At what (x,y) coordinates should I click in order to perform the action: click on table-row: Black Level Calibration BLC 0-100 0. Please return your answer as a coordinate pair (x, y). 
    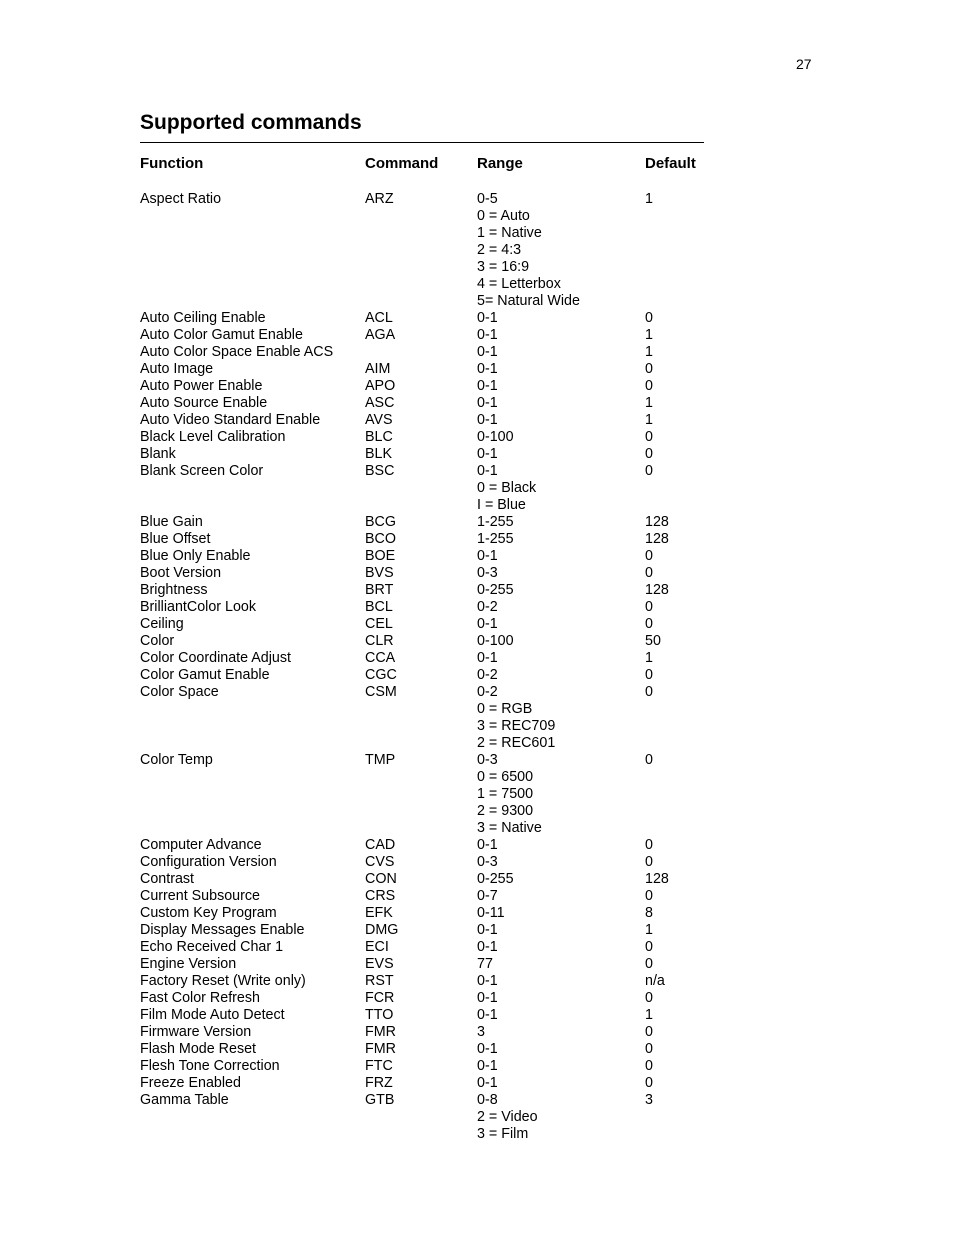
    Looking at the image, I should click on (477, 437).